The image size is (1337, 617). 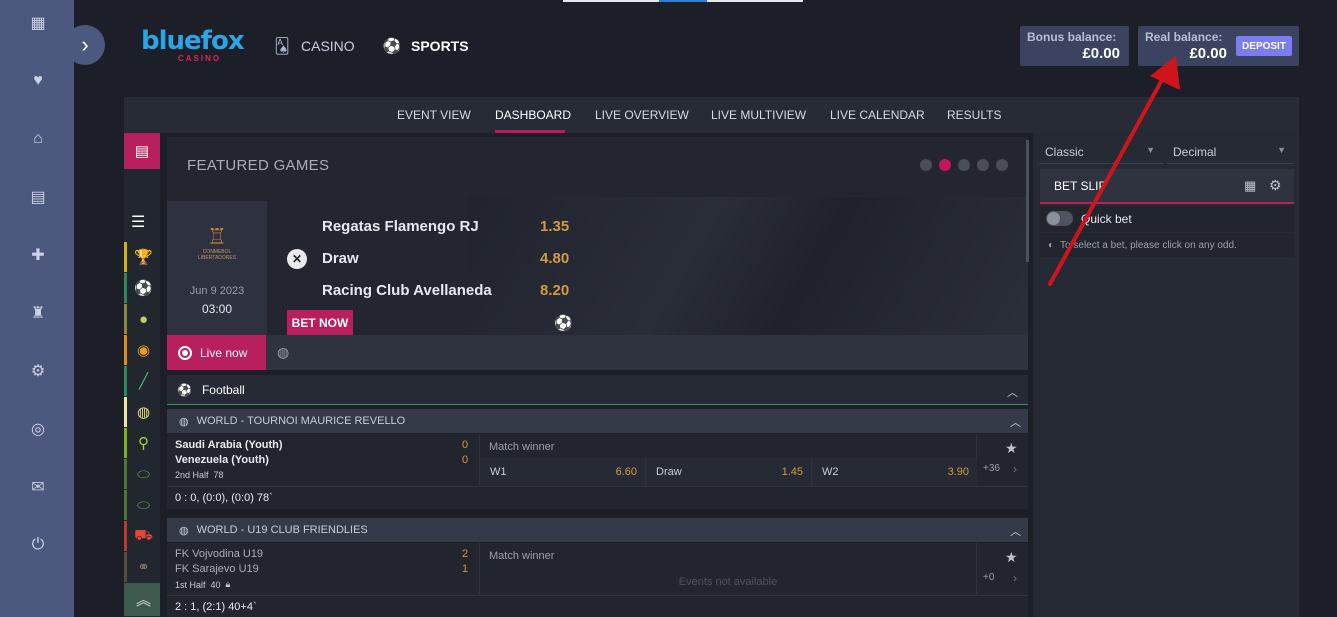 I want to click on info-icon: ◐, so click(x=1051, y=245).